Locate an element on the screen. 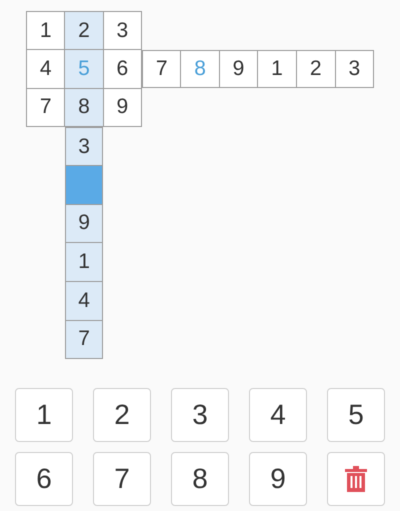 The width and height of the screenshot is (400, 511). digit-key: 8 is located at coordinates (200, 479).